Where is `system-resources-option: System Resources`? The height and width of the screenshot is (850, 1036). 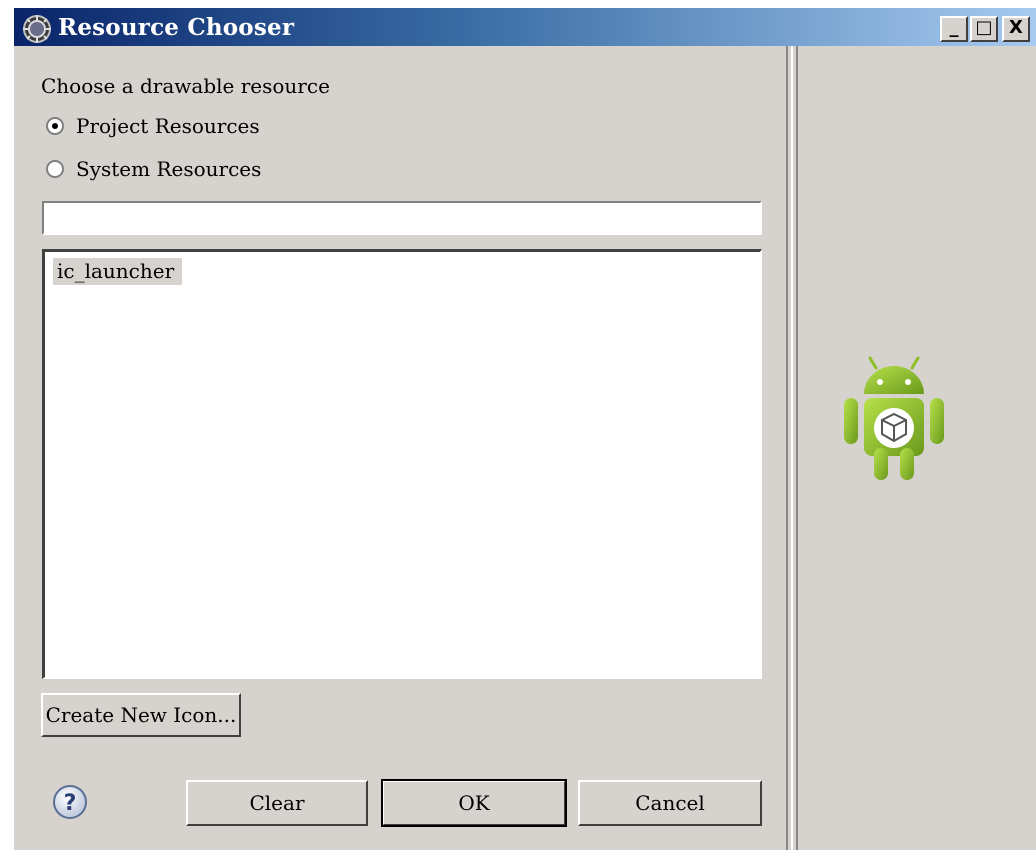
system-resources-option: System Resources is located at coordinates (153, 169).